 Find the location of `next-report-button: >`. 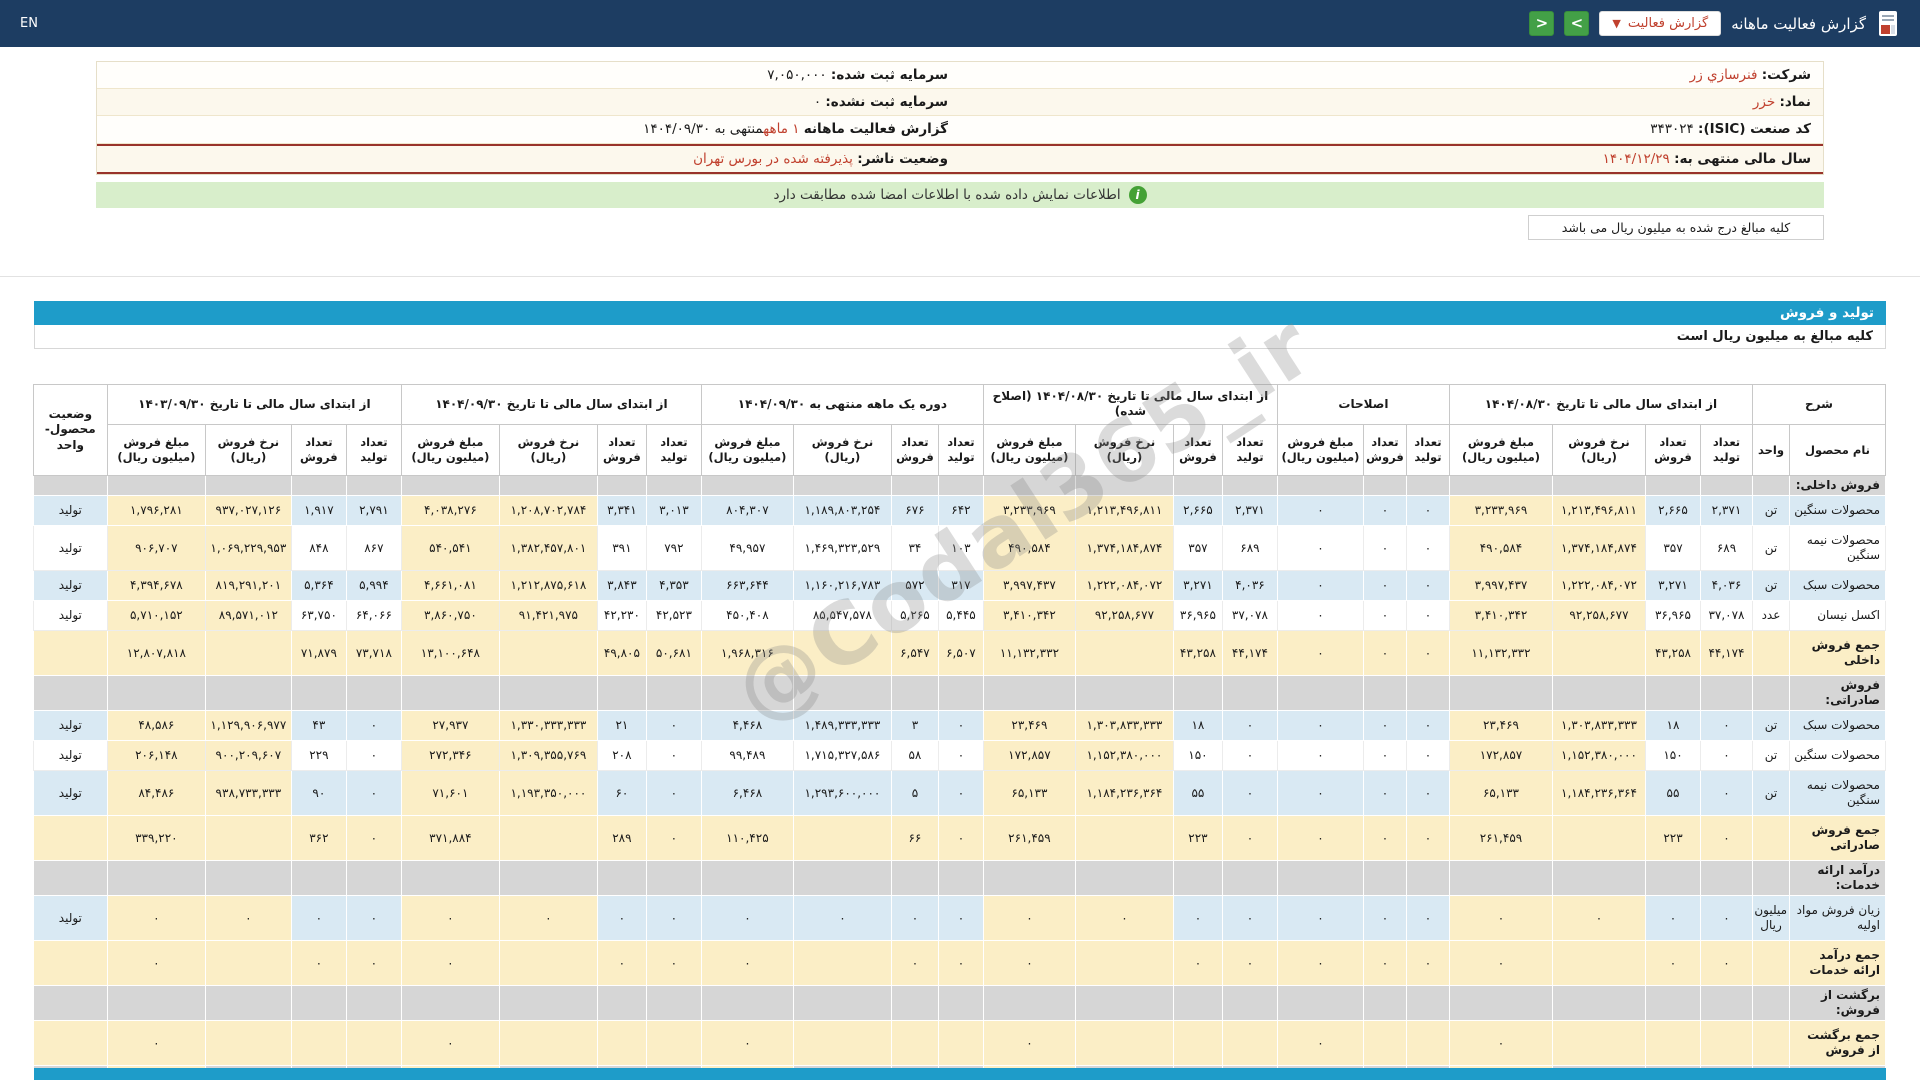

next-report-button: > is located at coordinates (1577, 23).